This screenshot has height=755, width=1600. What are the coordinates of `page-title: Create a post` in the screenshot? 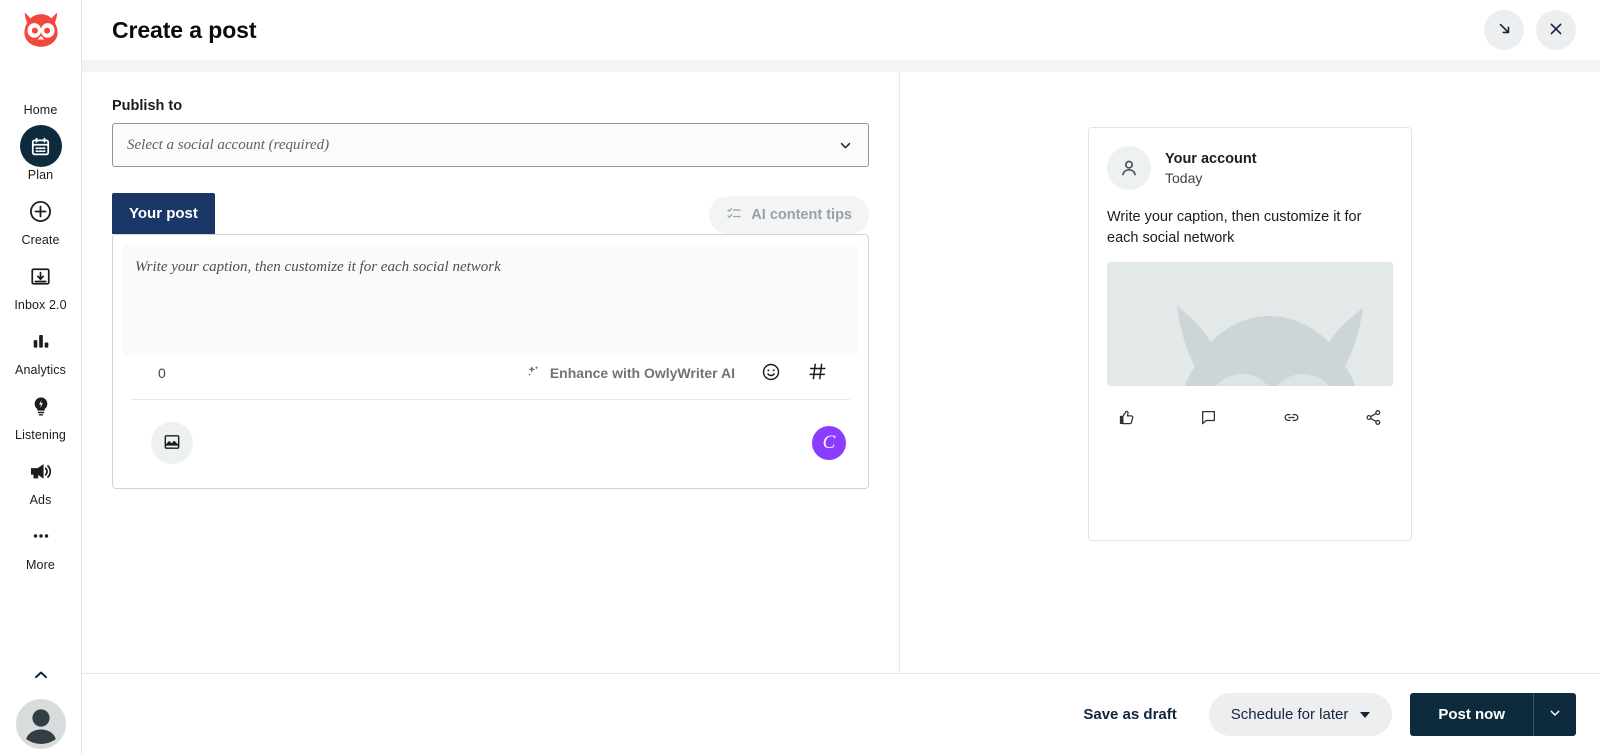 It's located at (184, 29).